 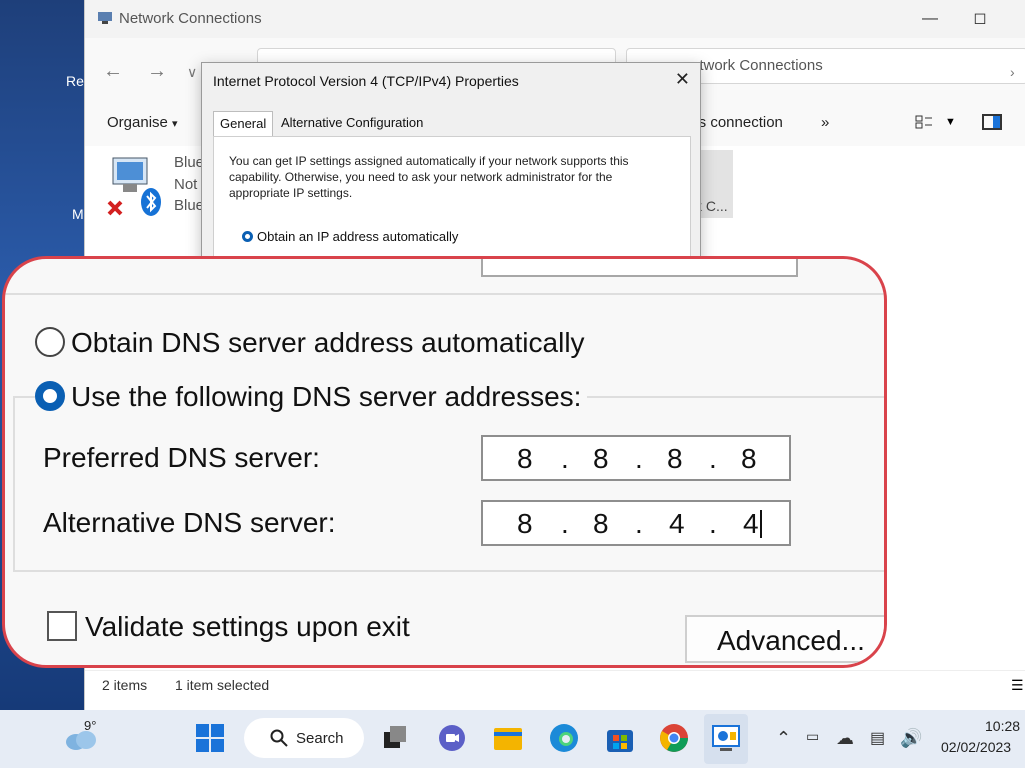 What do you see at coordinates (137, 122) in the screenshot?
I see `organise-label: Organise` at bounding box center [137, 122].